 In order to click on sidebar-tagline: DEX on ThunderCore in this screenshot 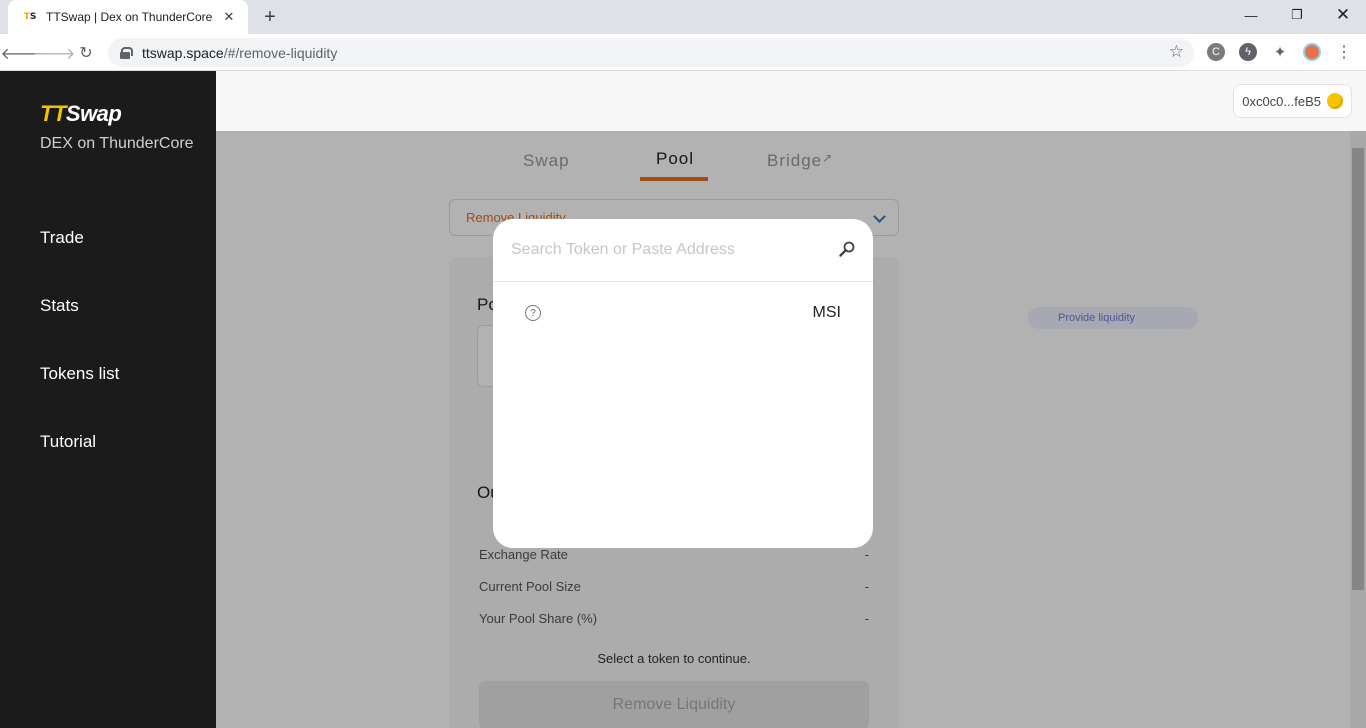, I will do `click(117, 143)`.